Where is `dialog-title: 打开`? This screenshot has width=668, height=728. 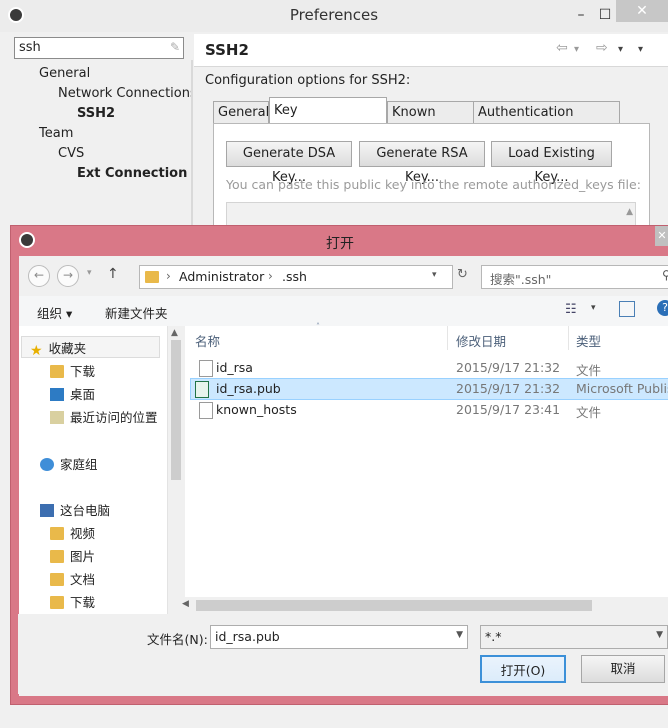 dialog-title: 打开 is located at coordinates (340, 244).